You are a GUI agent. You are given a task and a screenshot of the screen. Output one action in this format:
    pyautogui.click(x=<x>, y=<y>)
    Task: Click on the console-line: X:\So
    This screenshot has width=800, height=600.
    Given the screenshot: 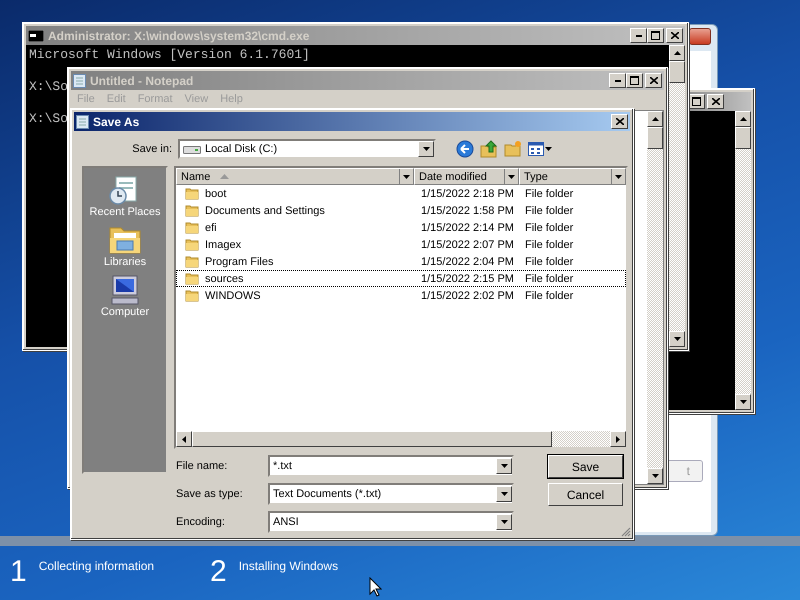 What is the action you would take?
    pyautogui.click(x=48, y=119)
    